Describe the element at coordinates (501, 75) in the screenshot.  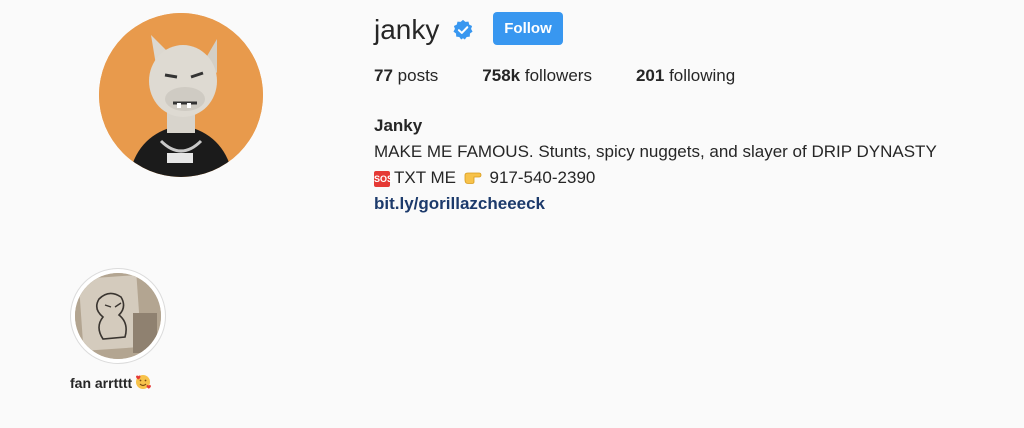
I see `followers-count: 758k` at that location.